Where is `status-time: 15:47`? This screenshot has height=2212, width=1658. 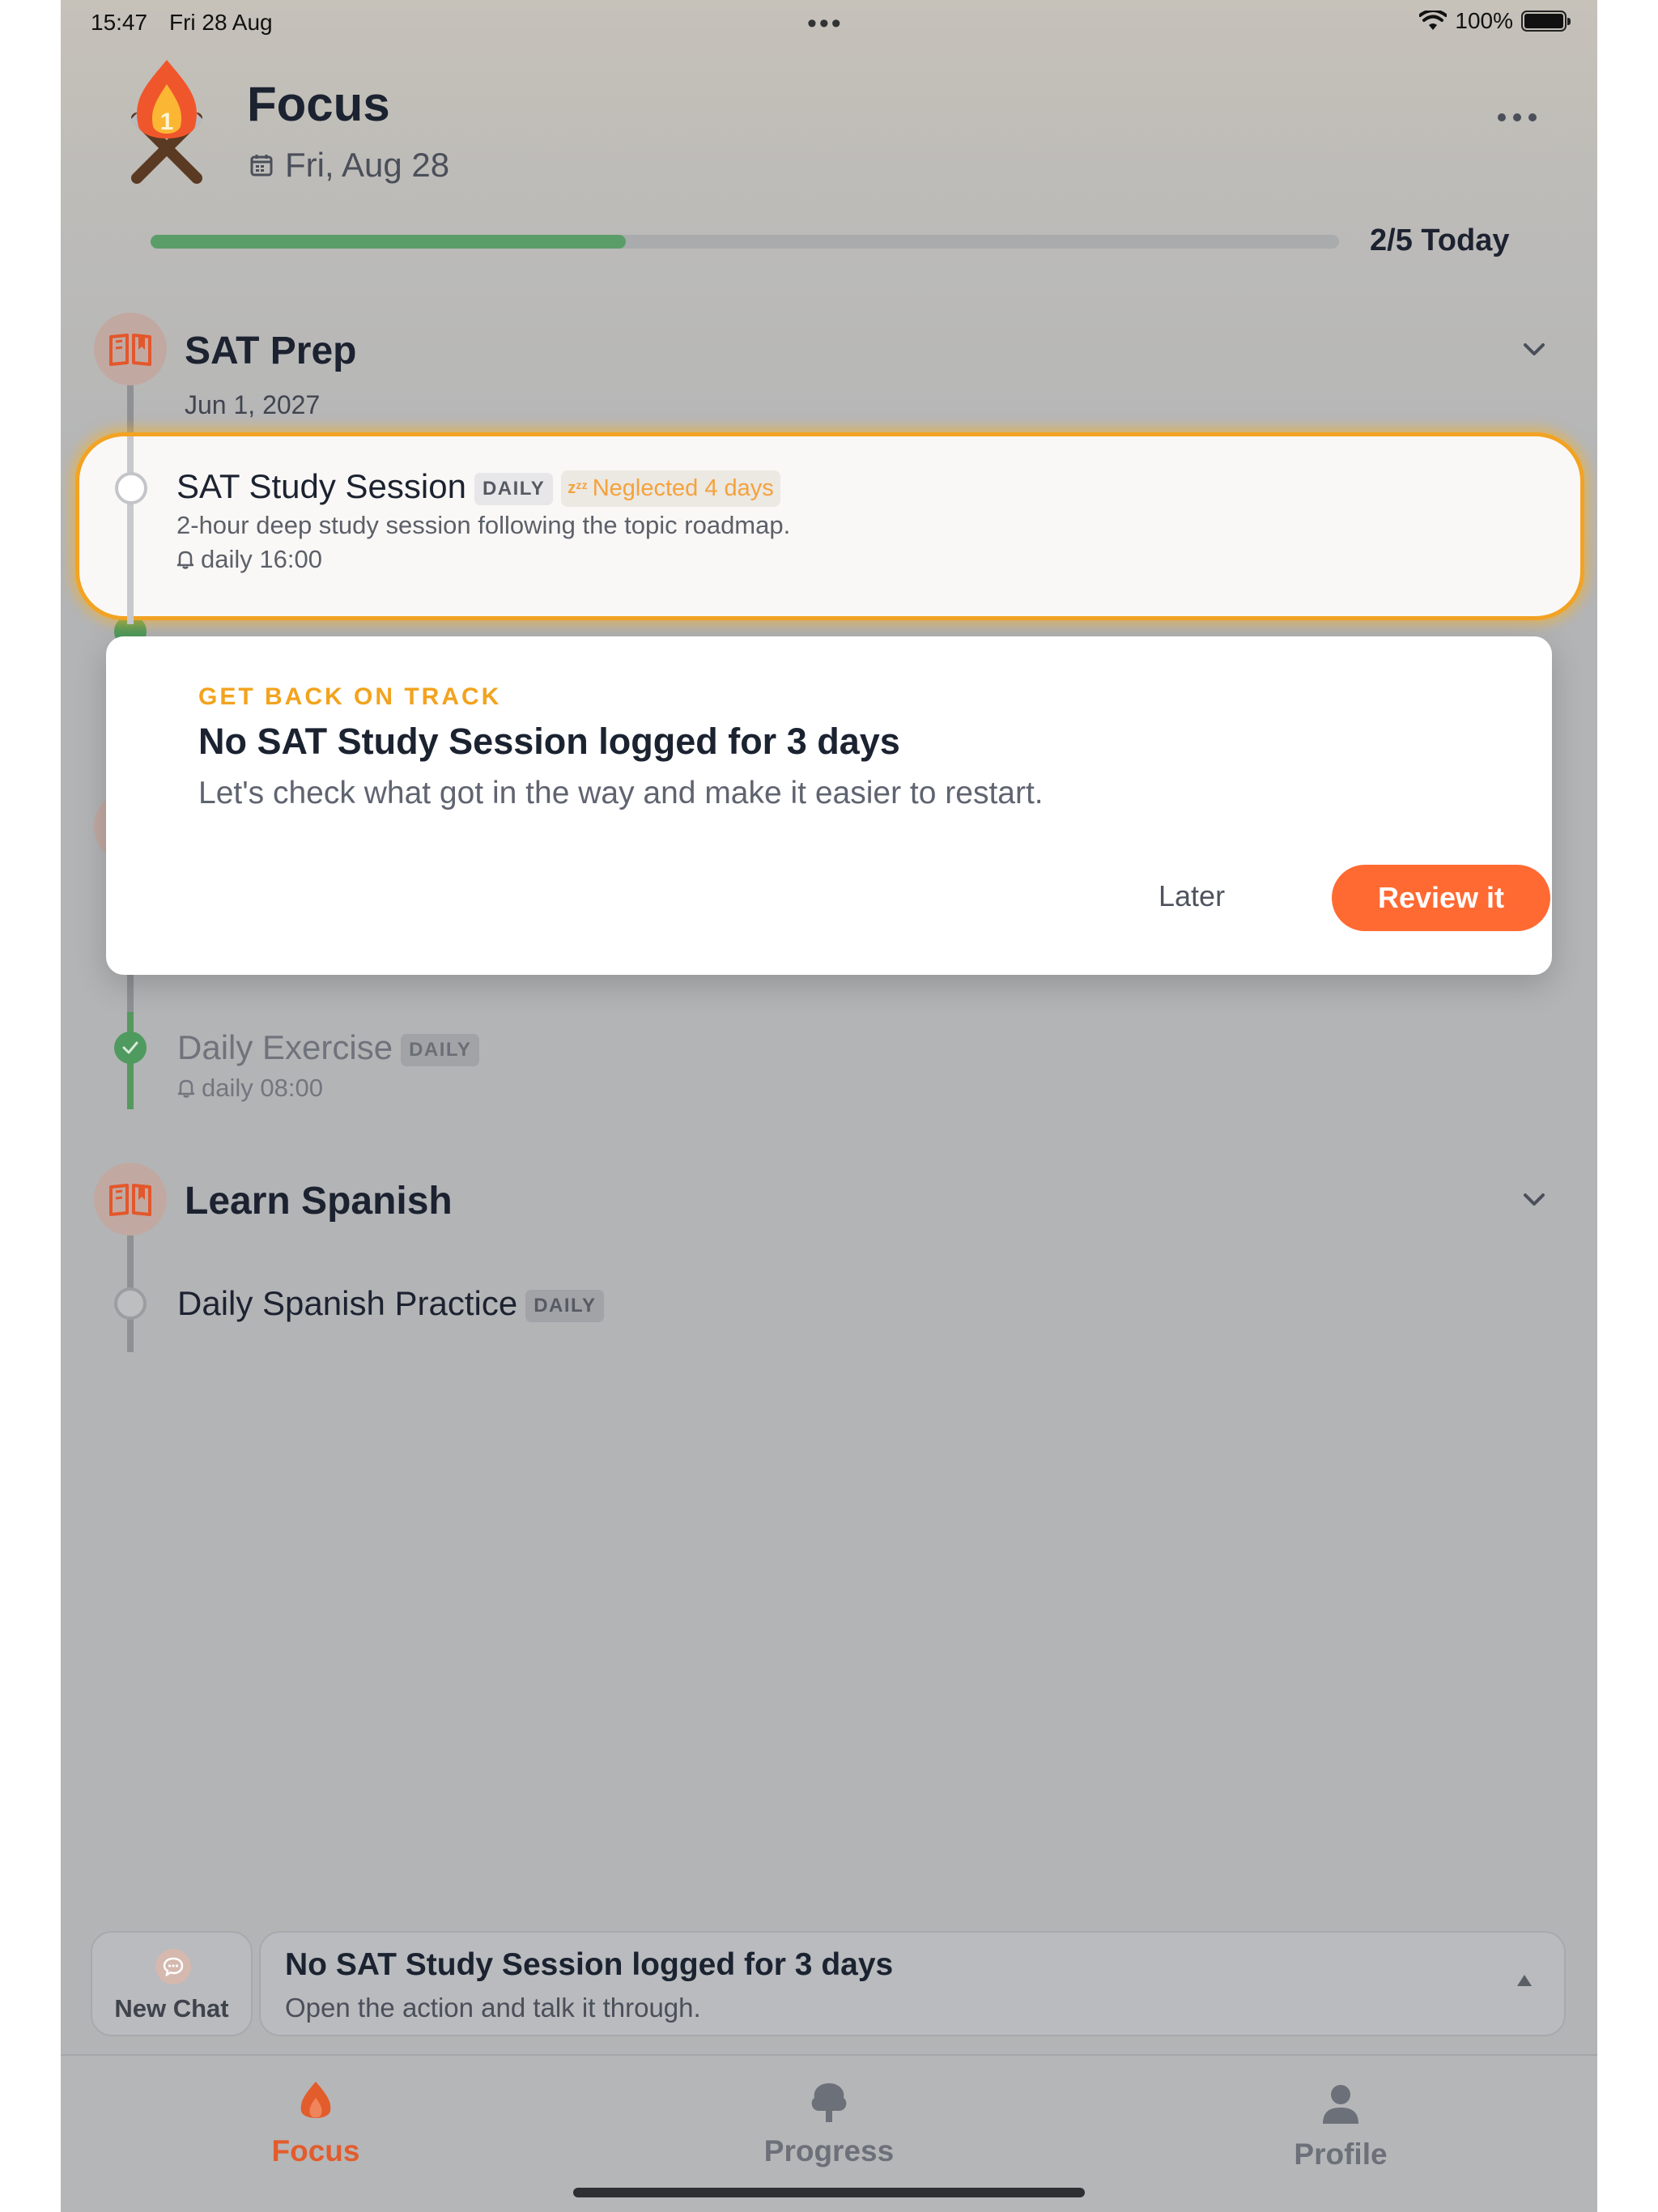 status-time: 15:47 is located at coordinates (119, 22).